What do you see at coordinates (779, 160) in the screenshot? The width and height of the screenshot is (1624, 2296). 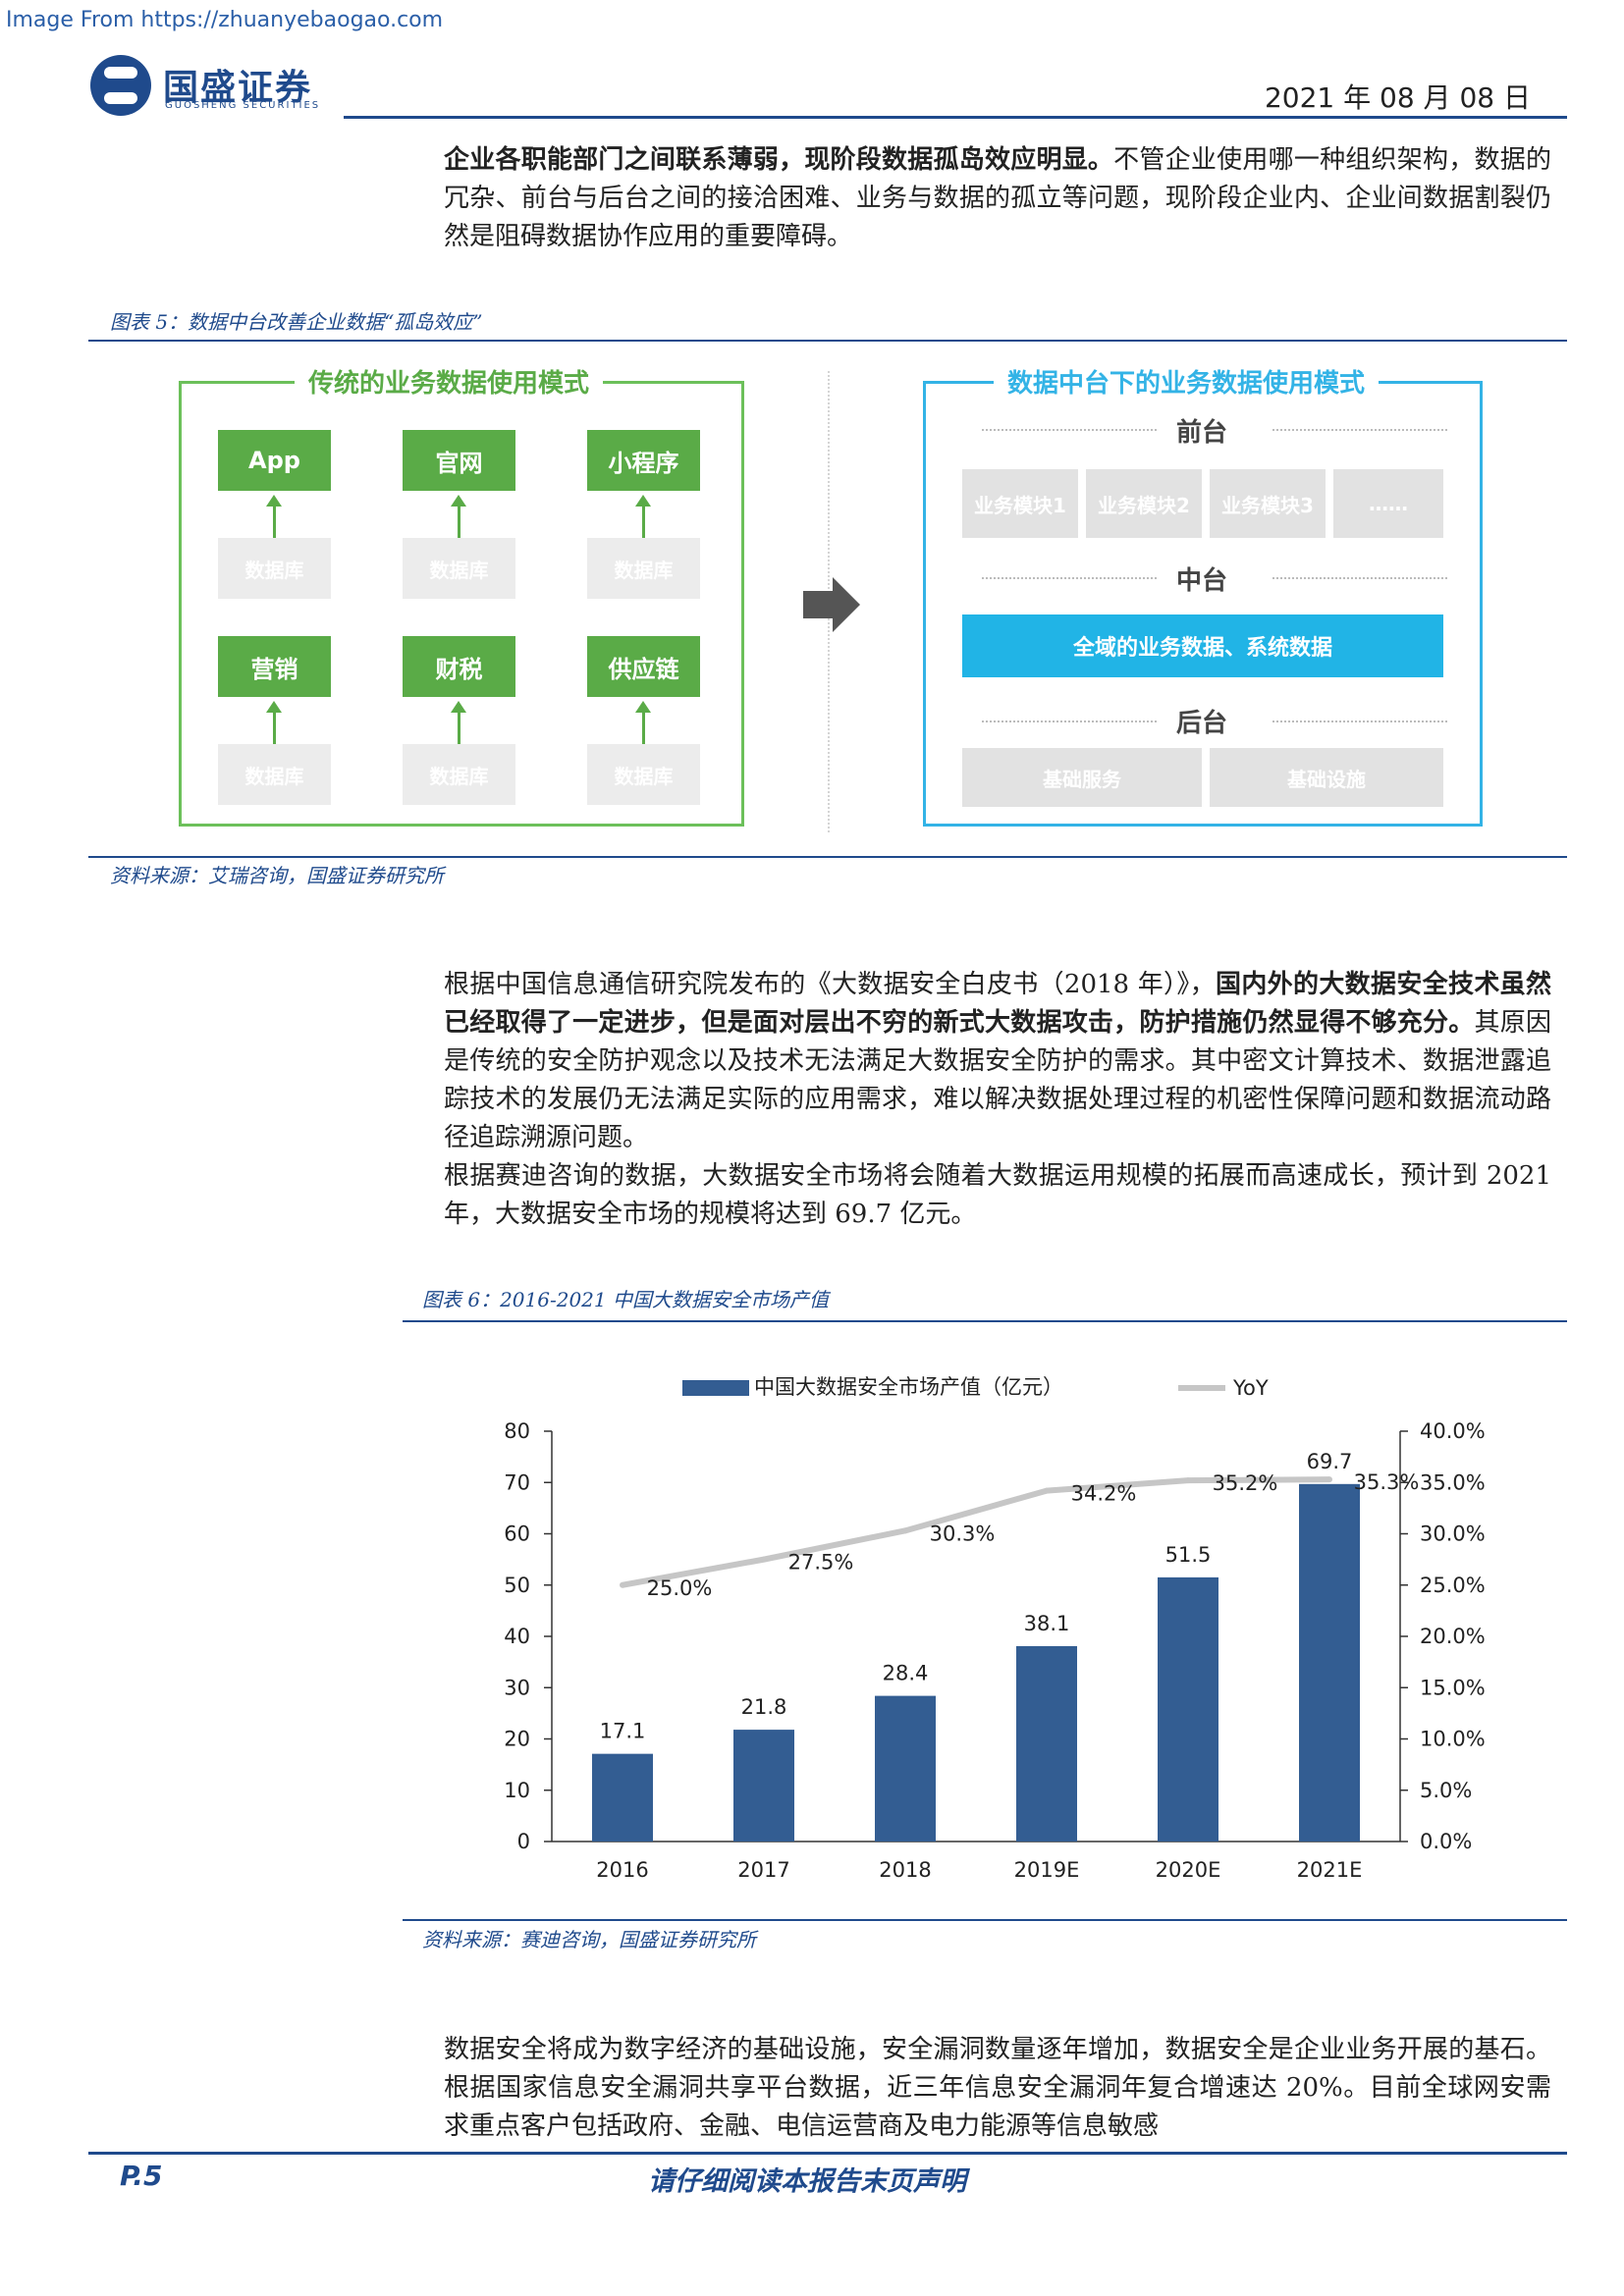 I see `intro-bold: 企业各职能部门之间联系薄弱，现阶段数据孤岛效应明显。` at bounding box center [779, 160].